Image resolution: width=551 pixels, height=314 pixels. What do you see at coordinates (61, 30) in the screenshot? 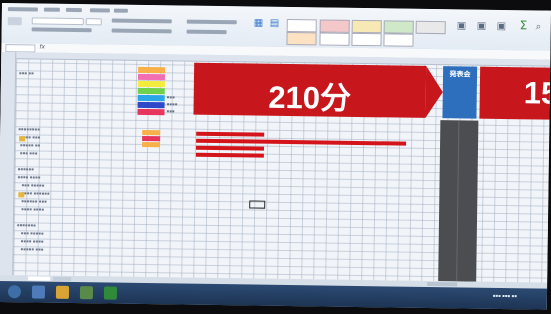
I see `format-buttons` at bounding box center [61, 30].